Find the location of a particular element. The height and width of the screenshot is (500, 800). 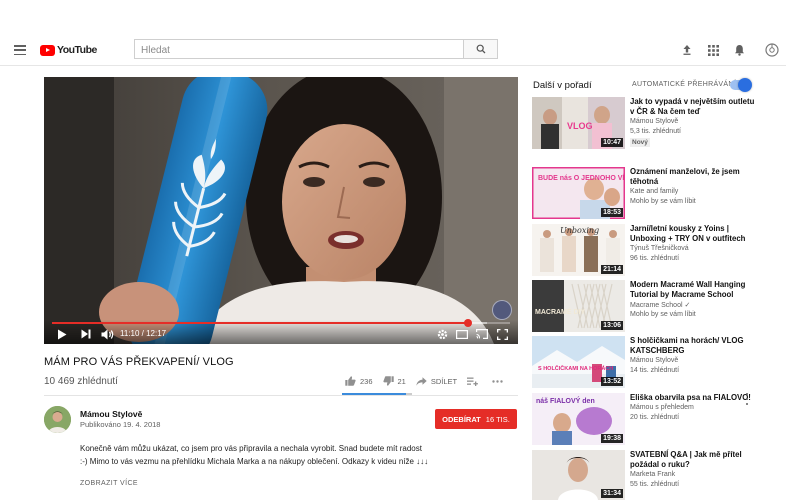

recommended-meta: Mohlo by se vám líbit is located at coordinates (663, 201).